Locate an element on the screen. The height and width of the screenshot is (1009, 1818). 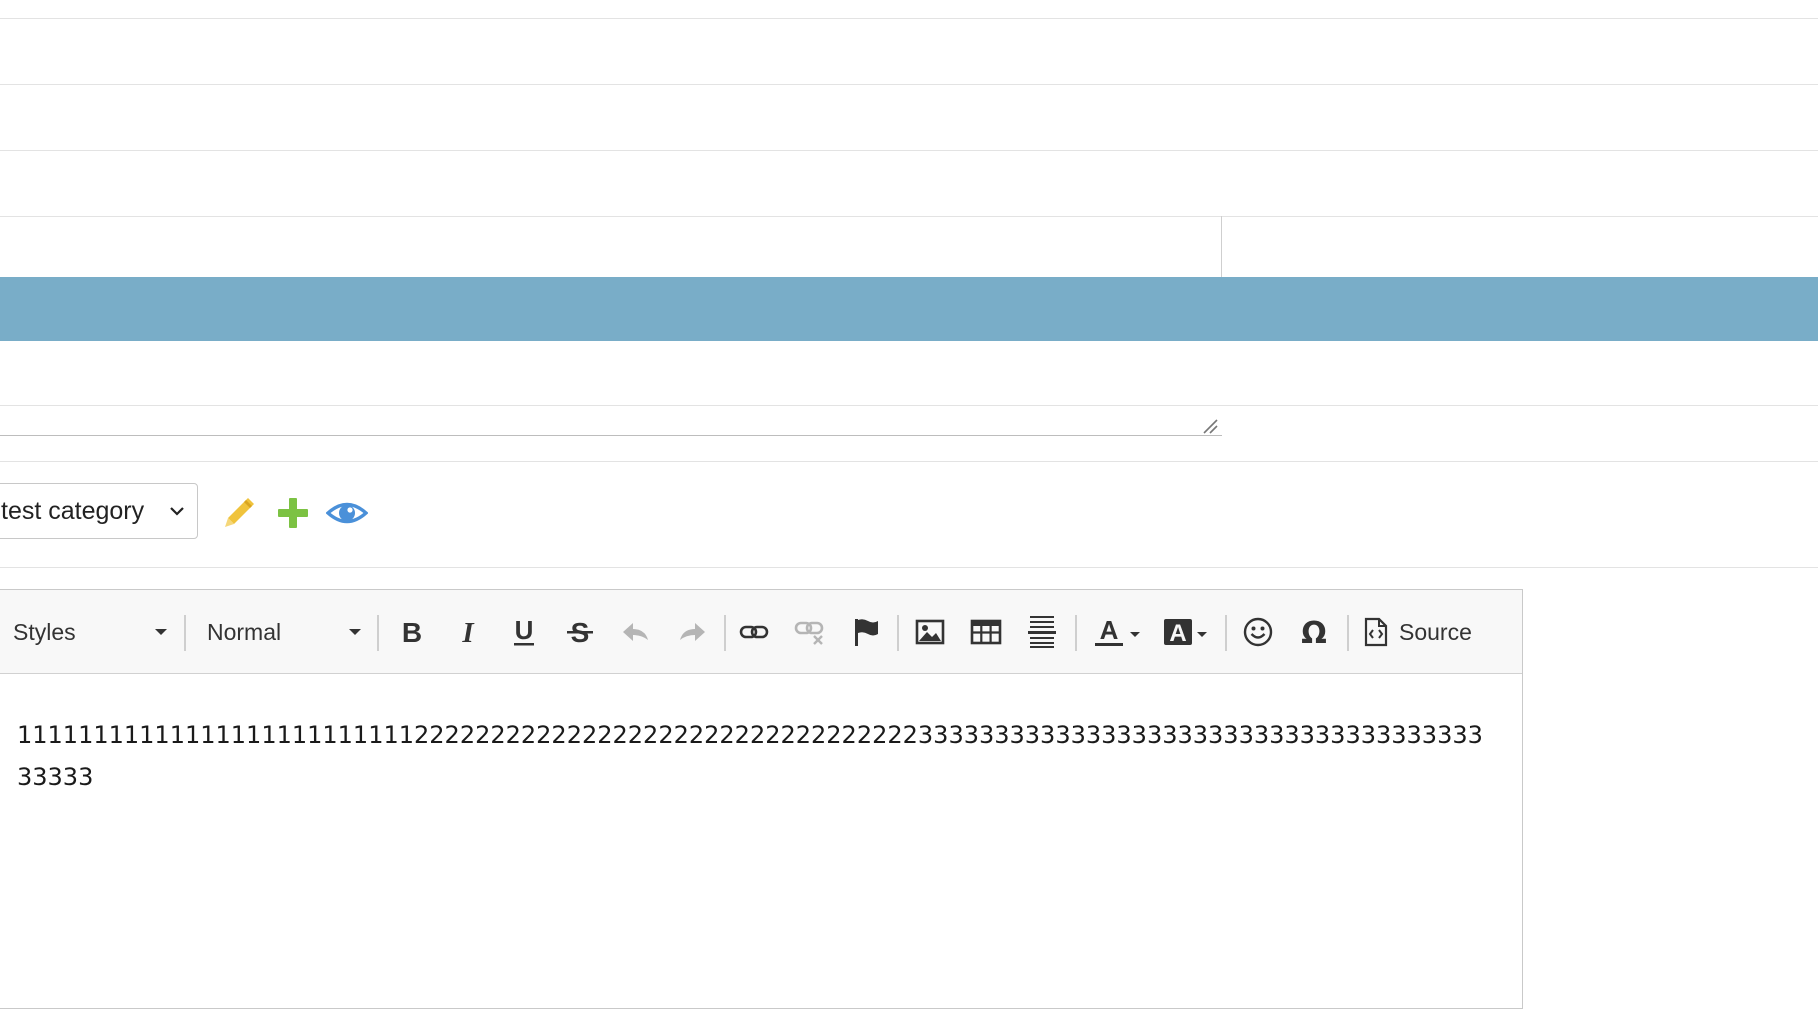
image-icon is located at coordinates (930, 632).